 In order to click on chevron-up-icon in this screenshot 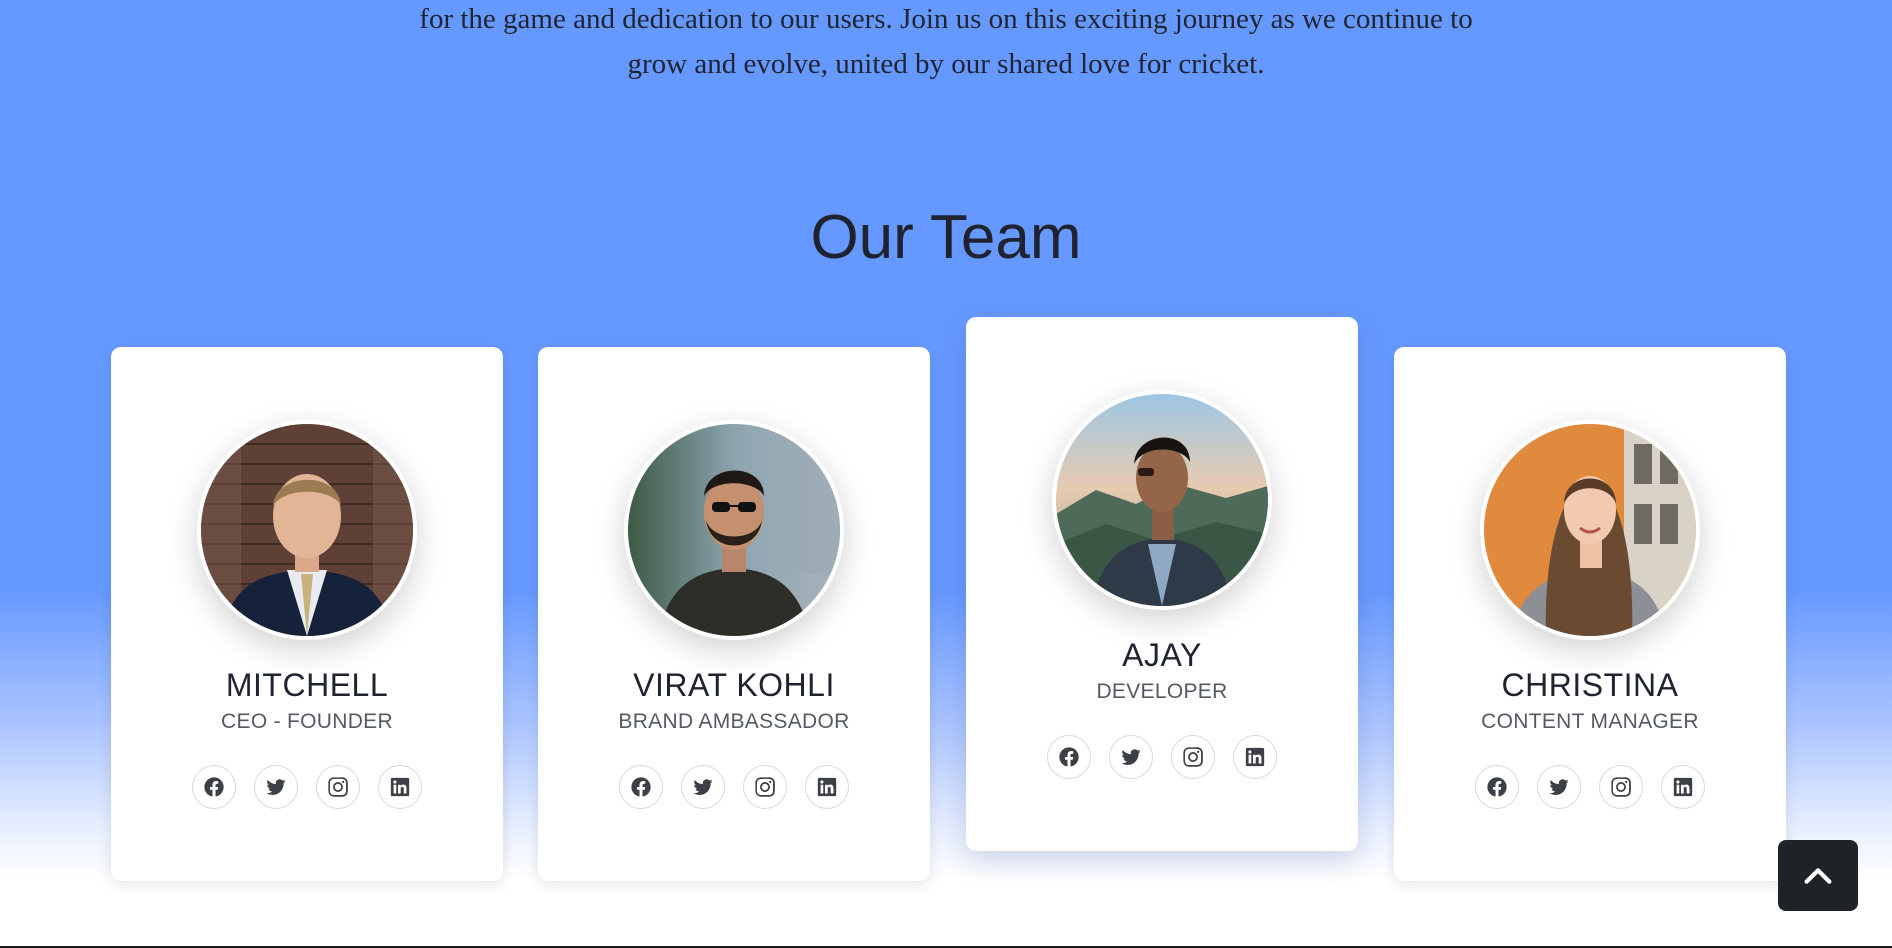, I will do `click(1818, 875)`.